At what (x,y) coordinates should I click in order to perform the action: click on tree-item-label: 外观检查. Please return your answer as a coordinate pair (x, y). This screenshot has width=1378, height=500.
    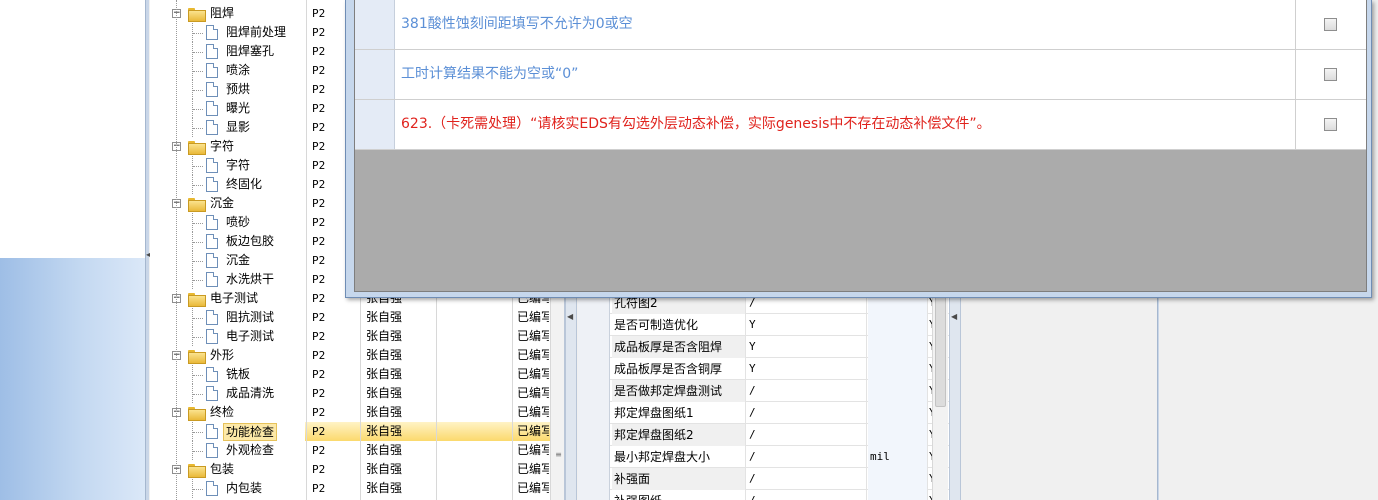
    Looking at the image, I should click on (250, 450).